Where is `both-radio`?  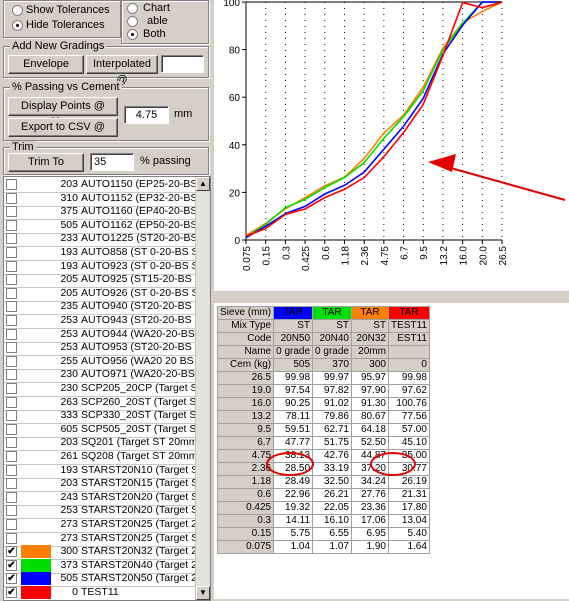
both-radio is located at coordinates (132, 34).